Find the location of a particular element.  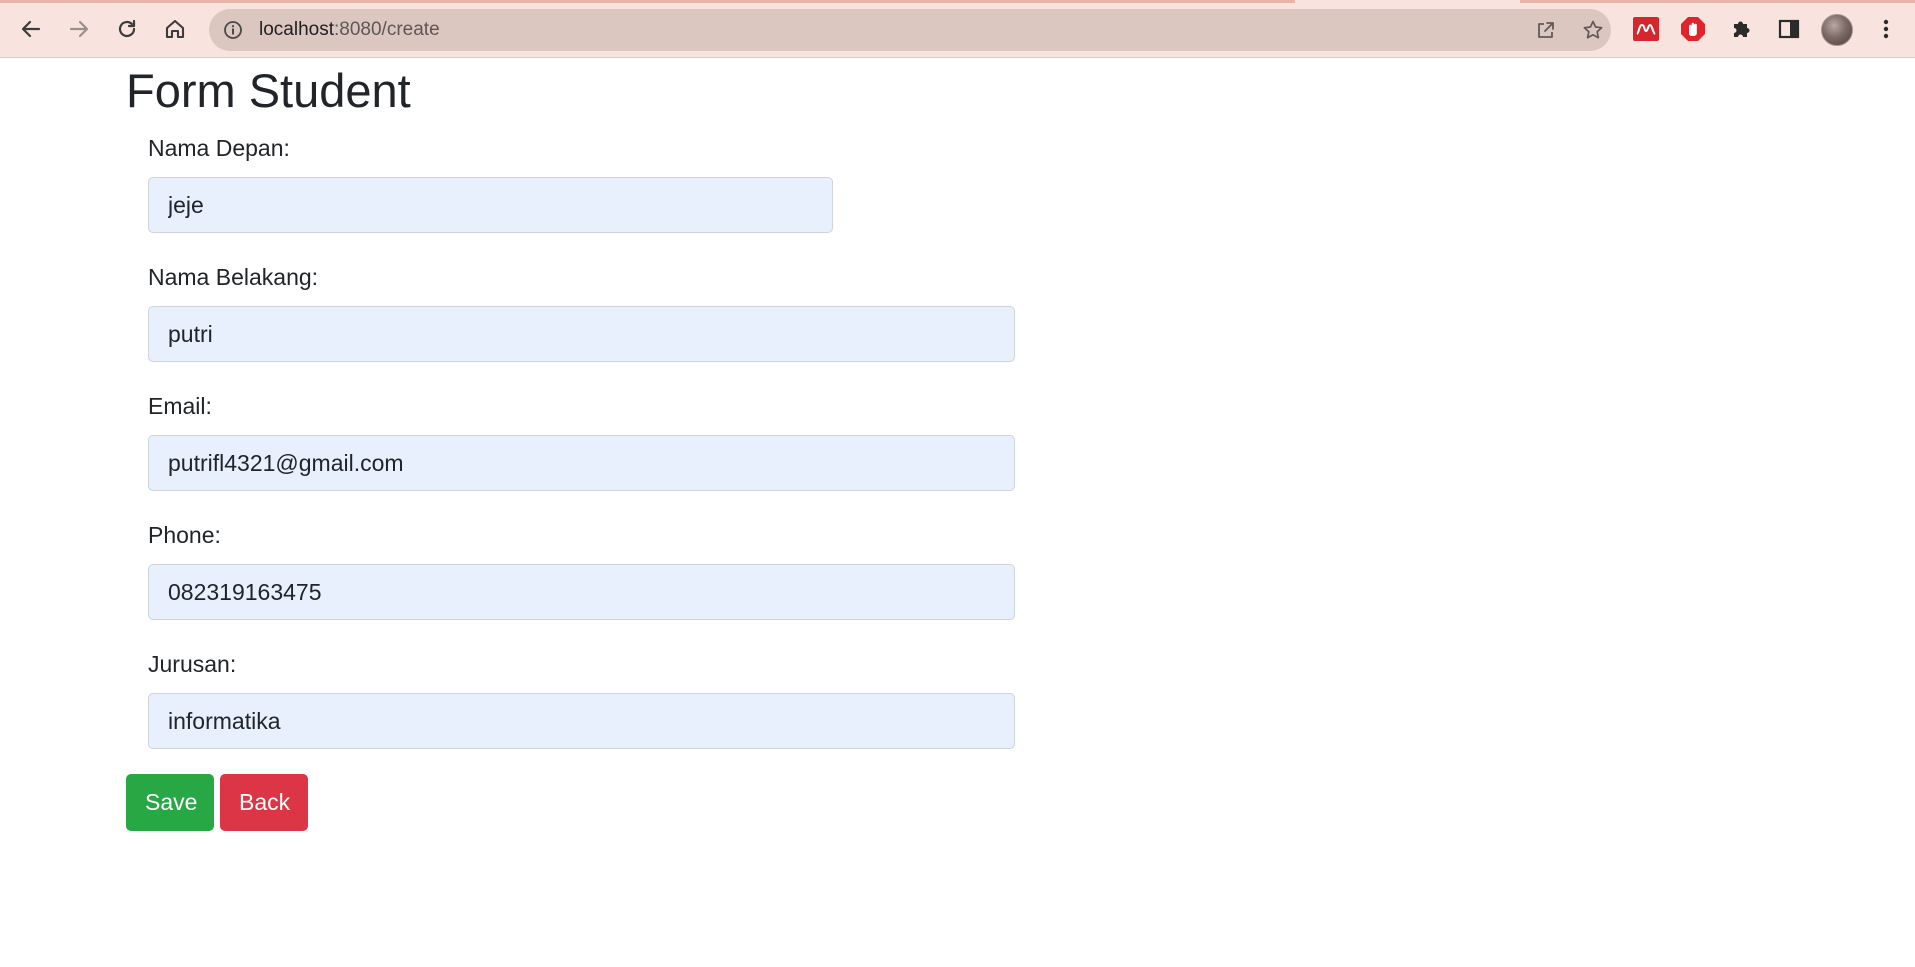

phone-input is located at coordinates (581, 592).